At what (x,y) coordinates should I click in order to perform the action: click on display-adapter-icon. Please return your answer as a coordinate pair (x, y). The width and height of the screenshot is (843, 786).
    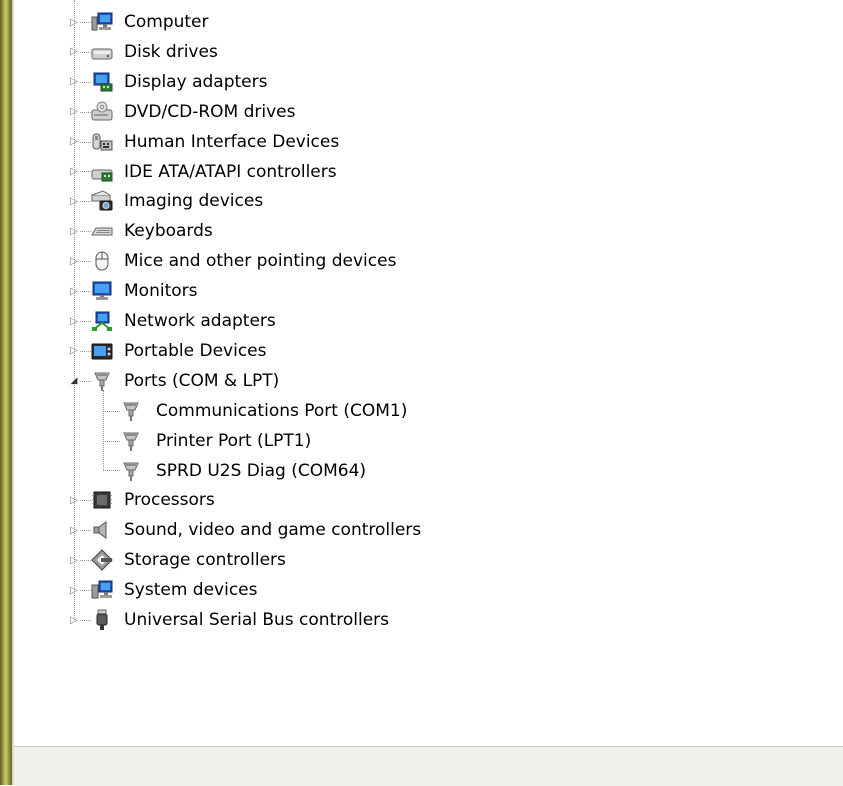
    Looking at the image, I should click on (102, 82).